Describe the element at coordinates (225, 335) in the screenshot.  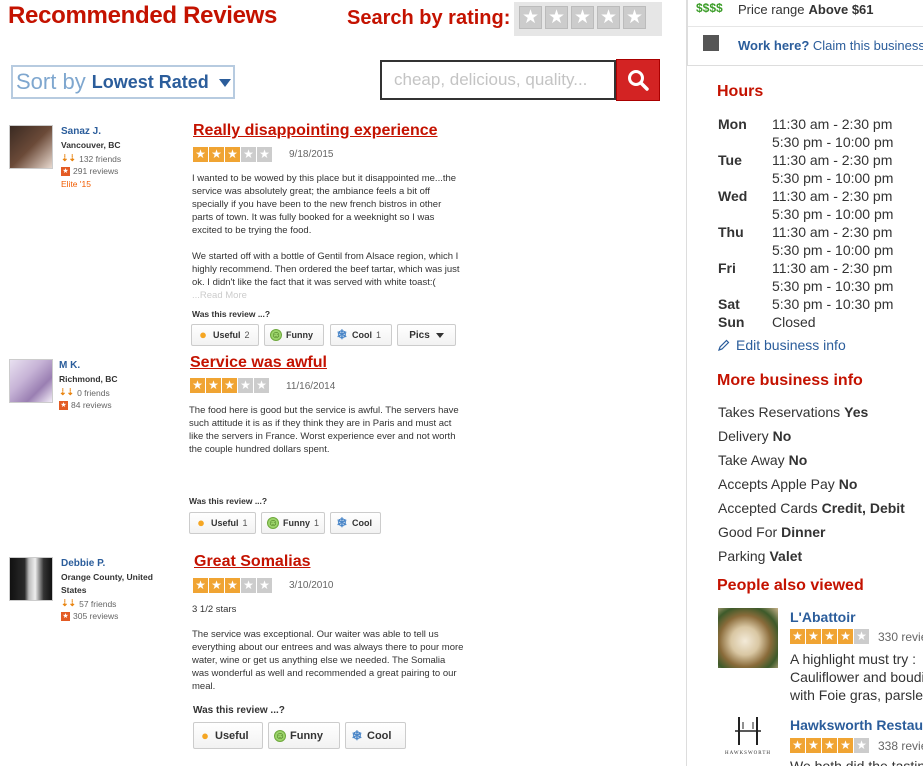
I see `useful-button: ● Useful 2` at that location.